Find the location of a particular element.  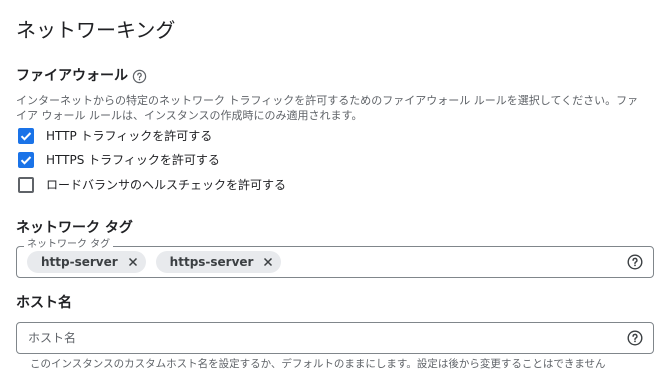

network-tags-chip-list: http-server https-server is located at coordinates (154, 262).